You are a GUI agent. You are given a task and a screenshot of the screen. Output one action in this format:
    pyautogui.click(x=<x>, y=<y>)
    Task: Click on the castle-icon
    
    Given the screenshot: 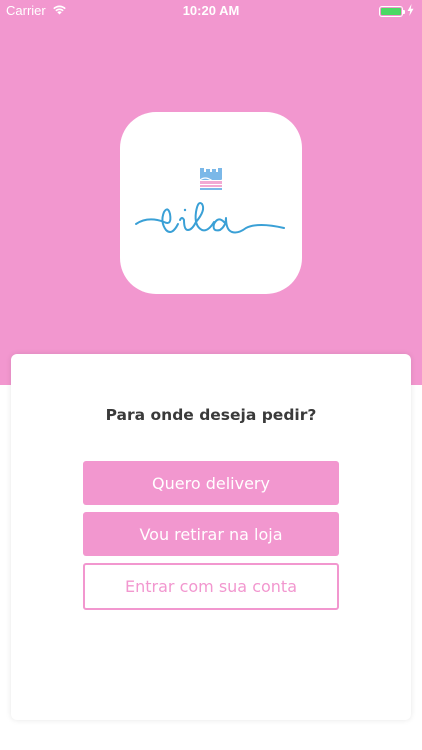 What is the action you would take?
    pyautogui.click(x=211, y=180)
    